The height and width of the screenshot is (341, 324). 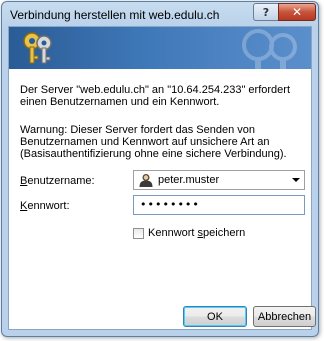 What do you see at coordinates (189, 180) in the screenshot?
I see `username-value: peter.muster` at bounding box center [189, 180].